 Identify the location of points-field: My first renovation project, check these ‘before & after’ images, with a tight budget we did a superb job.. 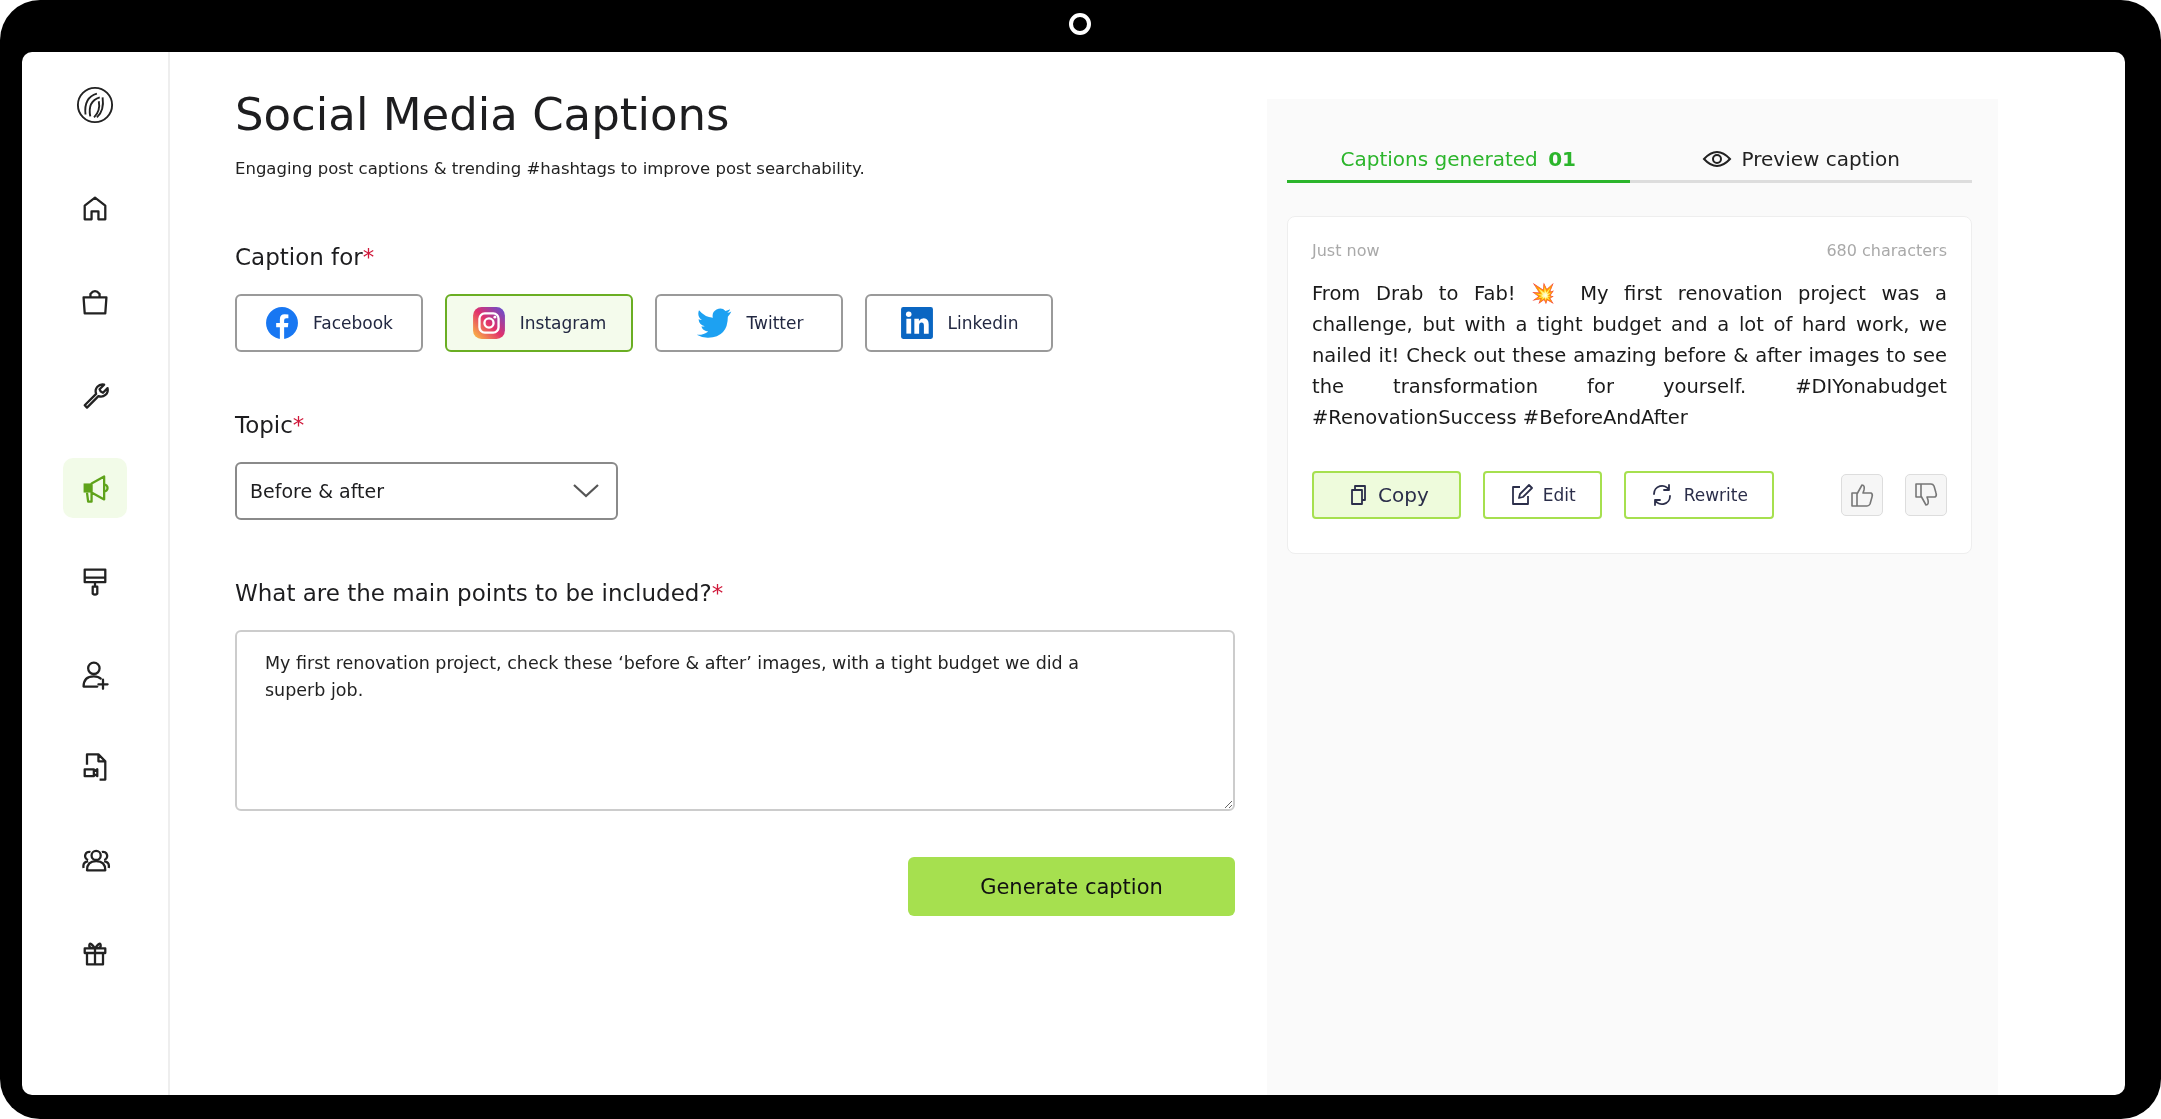
(735, 720).